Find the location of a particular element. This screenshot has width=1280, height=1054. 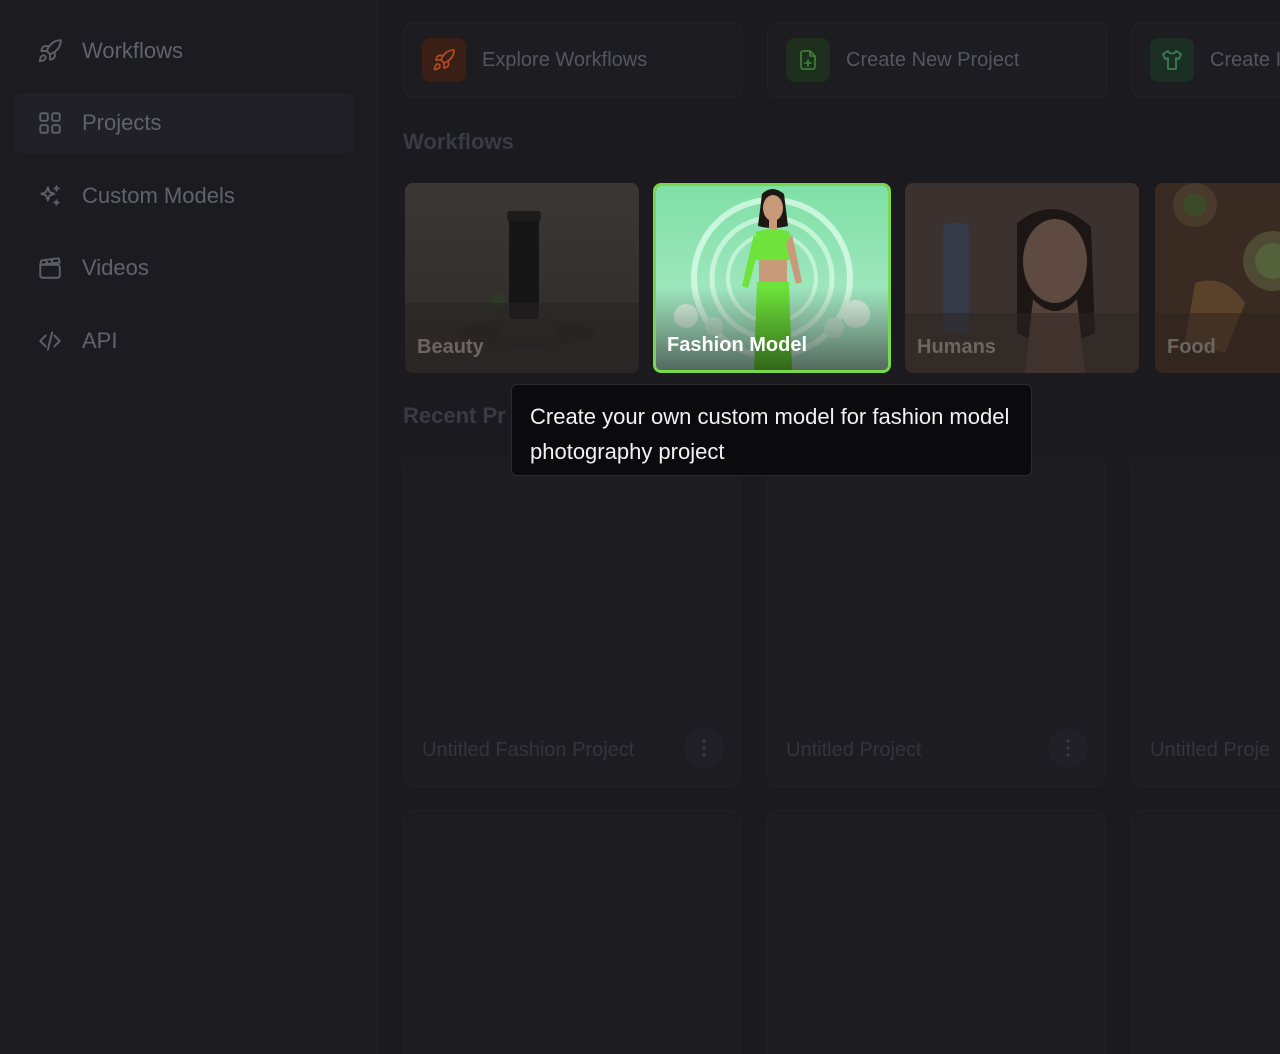

sidebar-item-projects: Projects is located at coordinates (184, 123).